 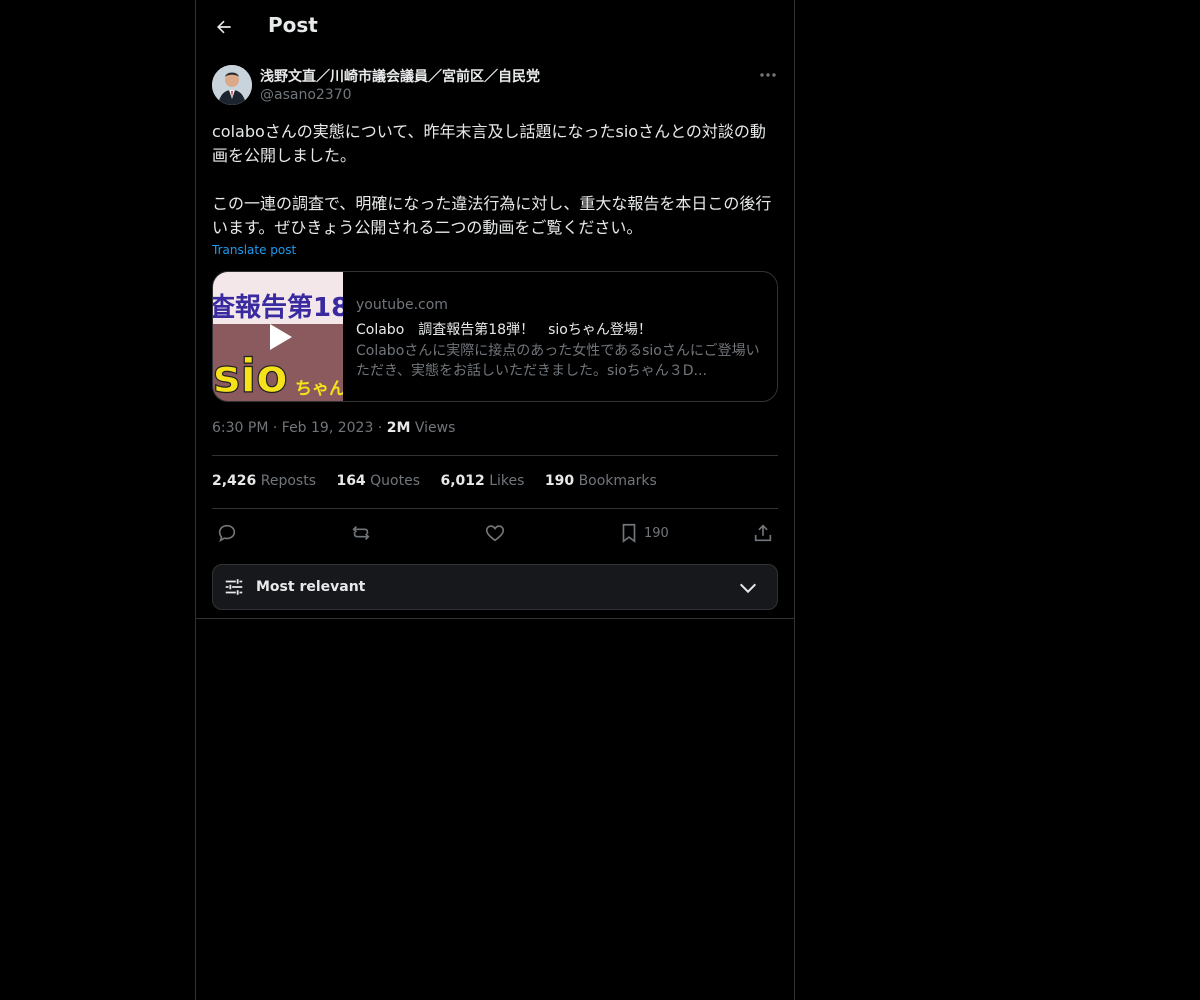 What do you see at coordinates (254, 250) in the screenshot?
I see `translate-post-link: Translate post` at bounding box center [254, 250].